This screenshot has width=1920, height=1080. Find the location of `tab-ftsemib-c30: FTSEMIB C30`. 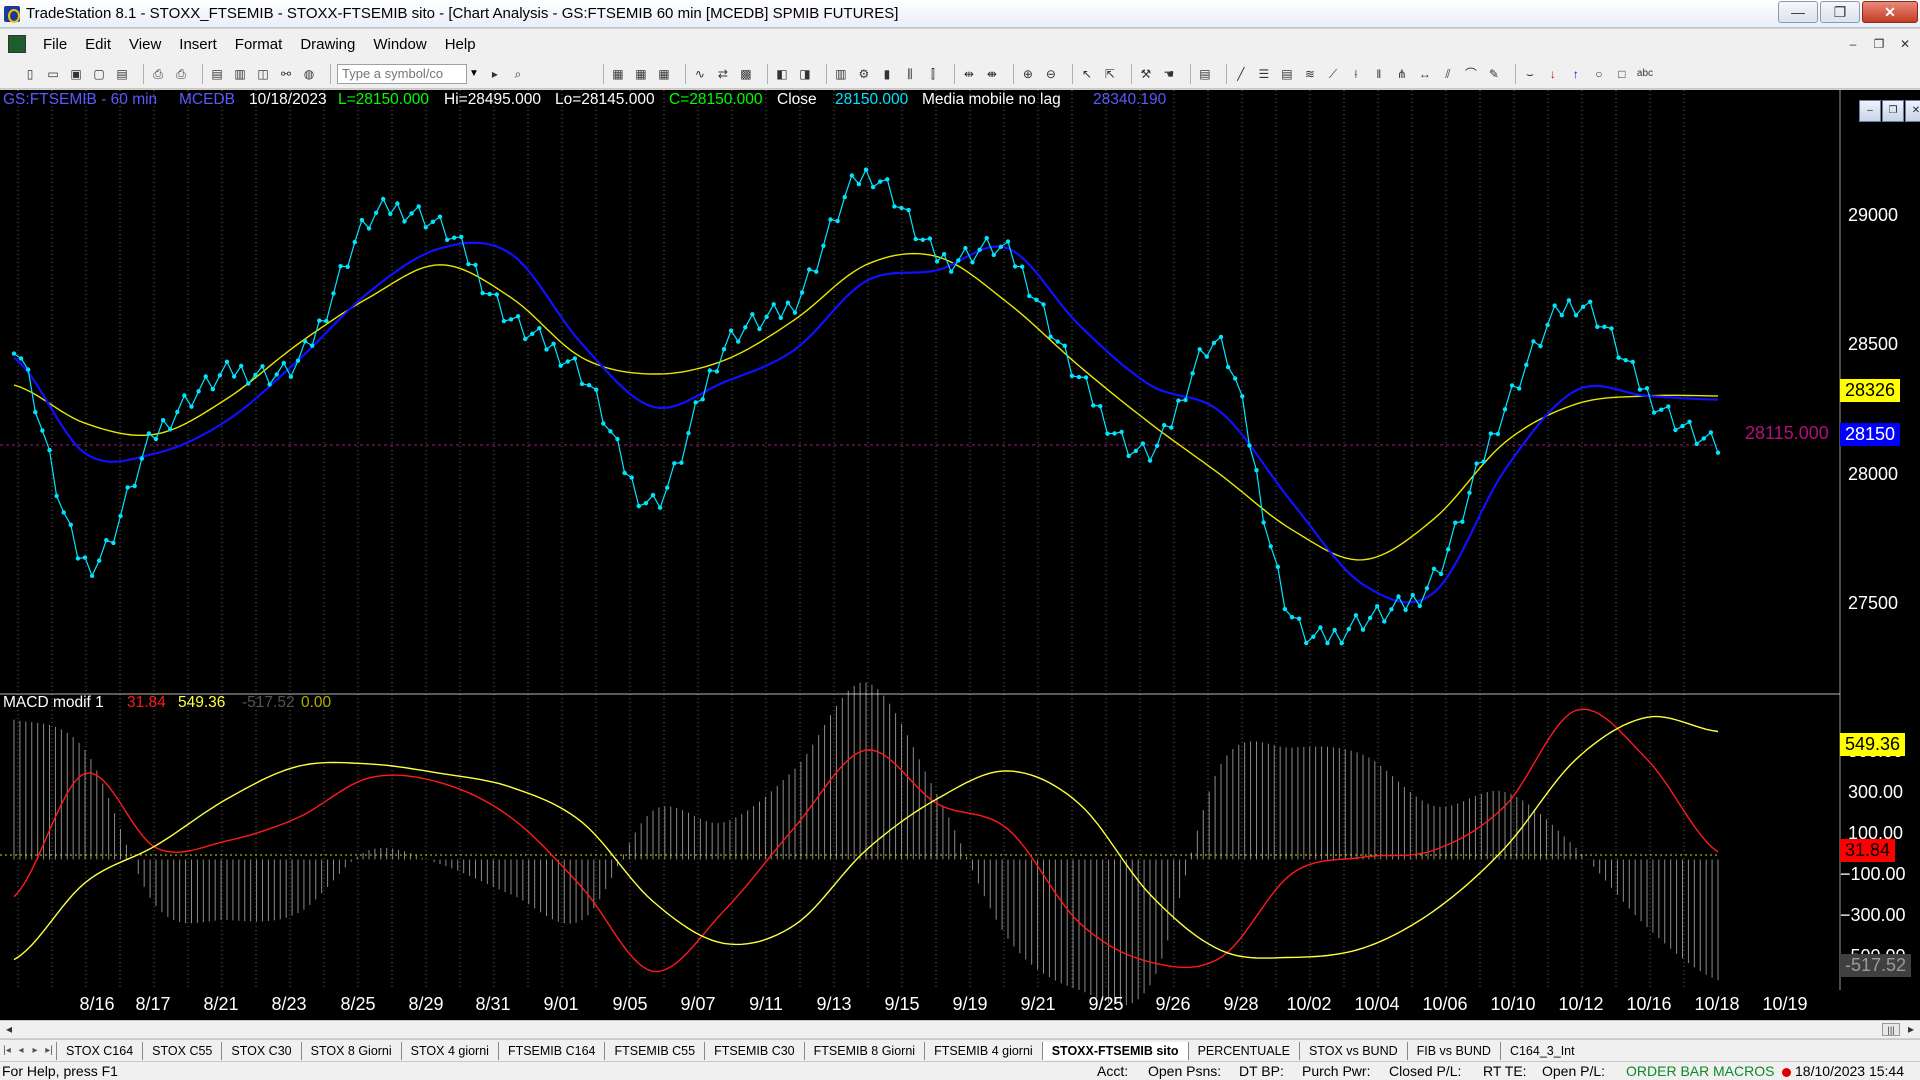

tab-ftsemib-c30: FTSEMIB C30 is located at coordinates (754, 1050).